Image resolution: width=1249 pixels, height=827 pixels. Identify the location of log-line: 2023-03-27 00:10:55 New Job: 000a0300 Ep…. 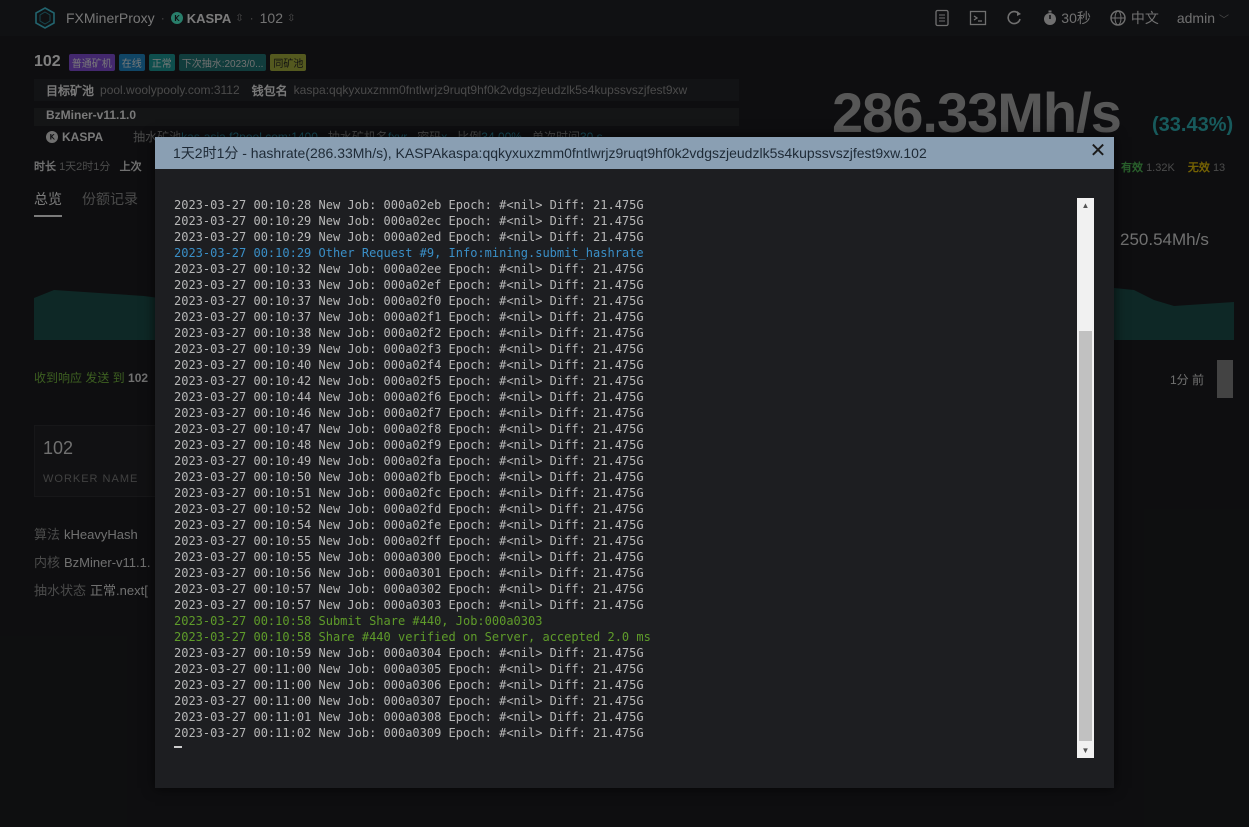
(409, 557).